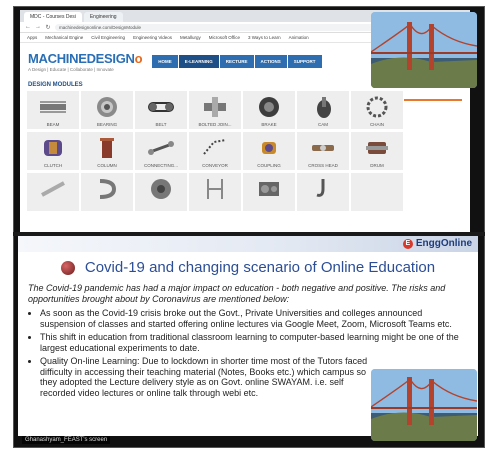  I want to click on module-tile: BELT, so click(161, 110).